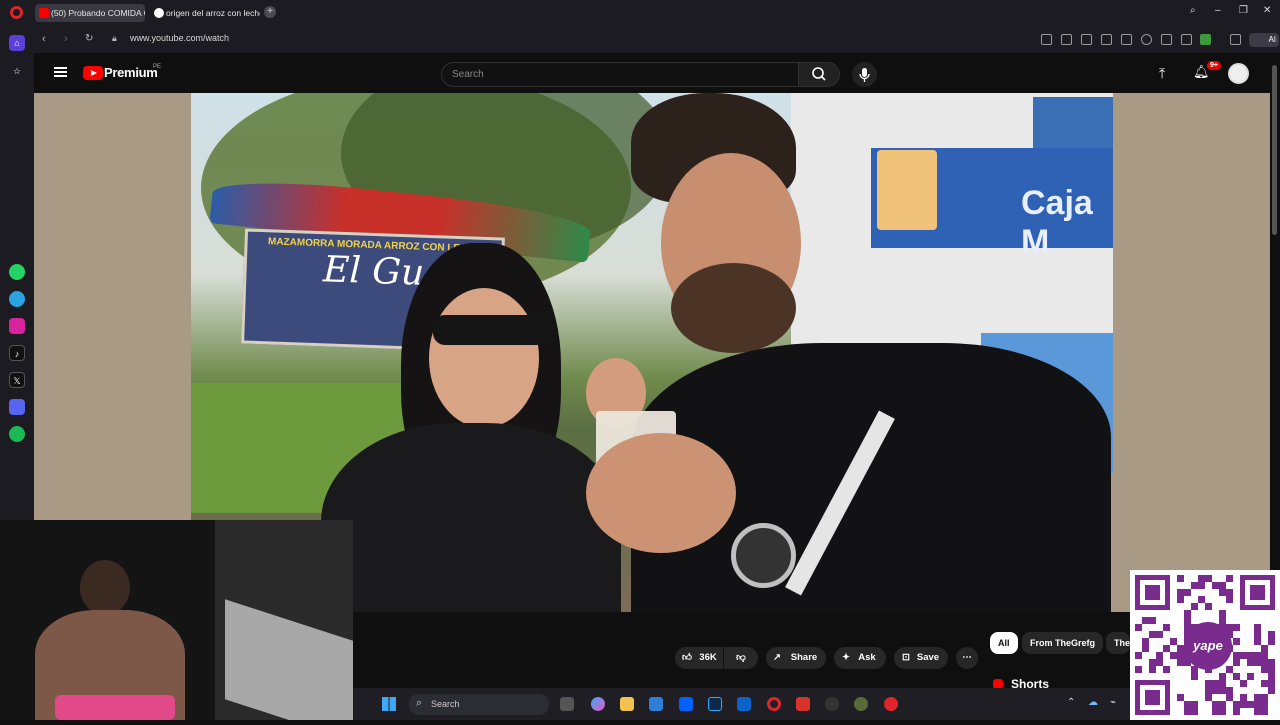 This screenshot has height=725, width=1280. I want to click on youtube-premium-label: Premium, so click(131, 72).